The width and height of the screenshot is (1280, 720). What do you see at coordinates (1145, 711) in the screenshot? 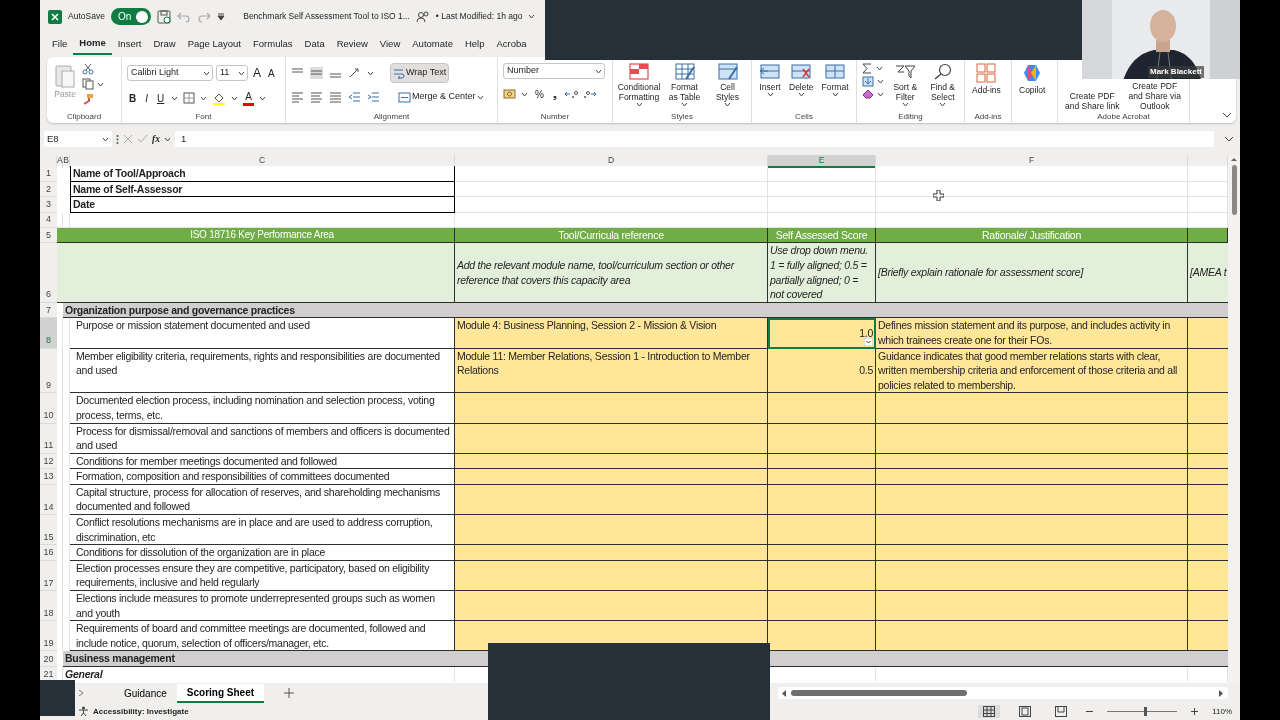
I see `zoom-slider-thumb` at bounding box center [1145, 711].